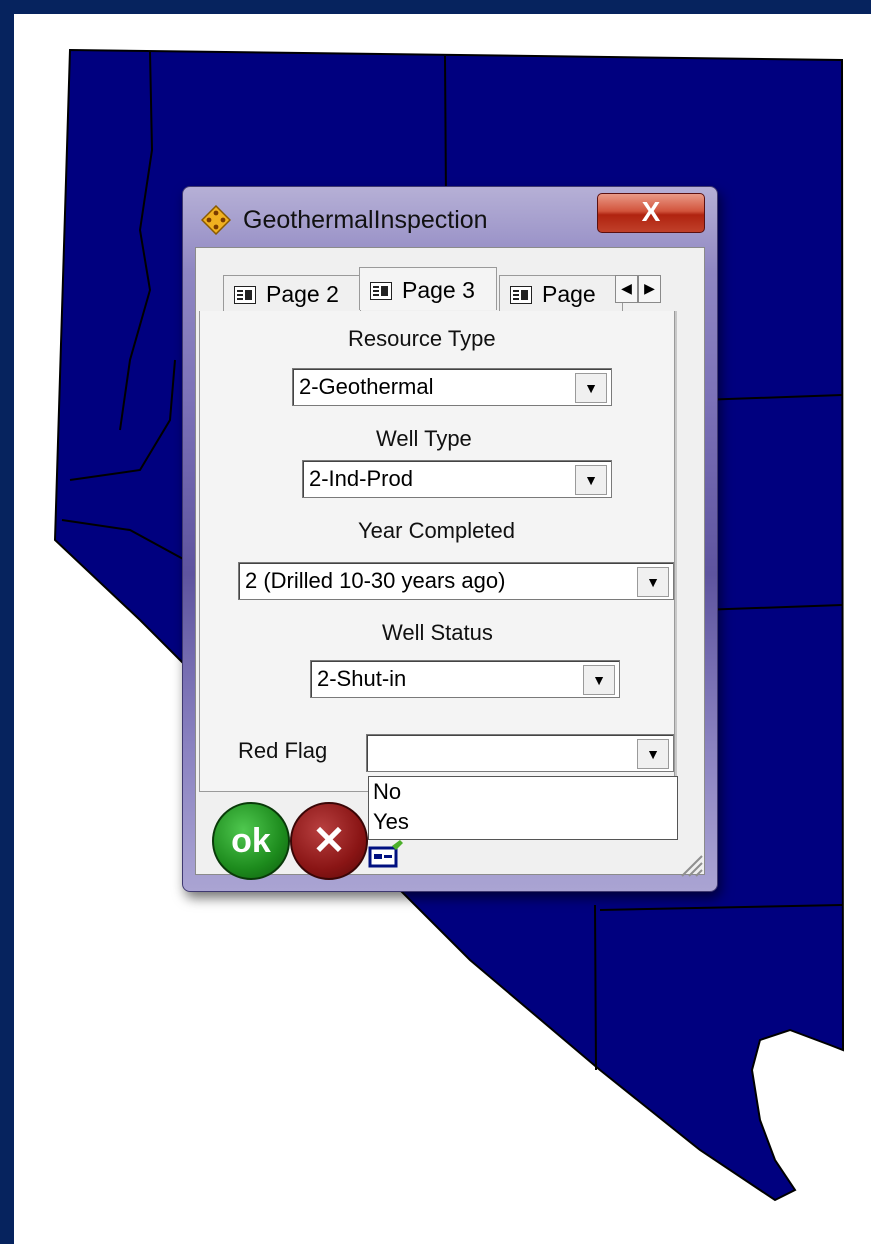  I want to click on resize-grip-icon, so click(690, 864).